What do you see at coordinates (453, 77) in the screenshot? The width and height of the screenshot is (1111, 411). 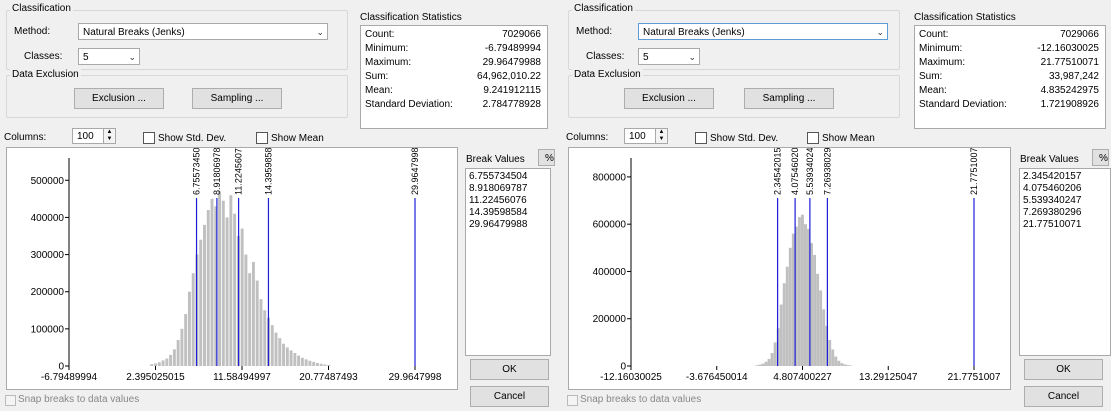 I see `stat-row: Sum: 64,962,010.22` at bounding box center [453, 77].